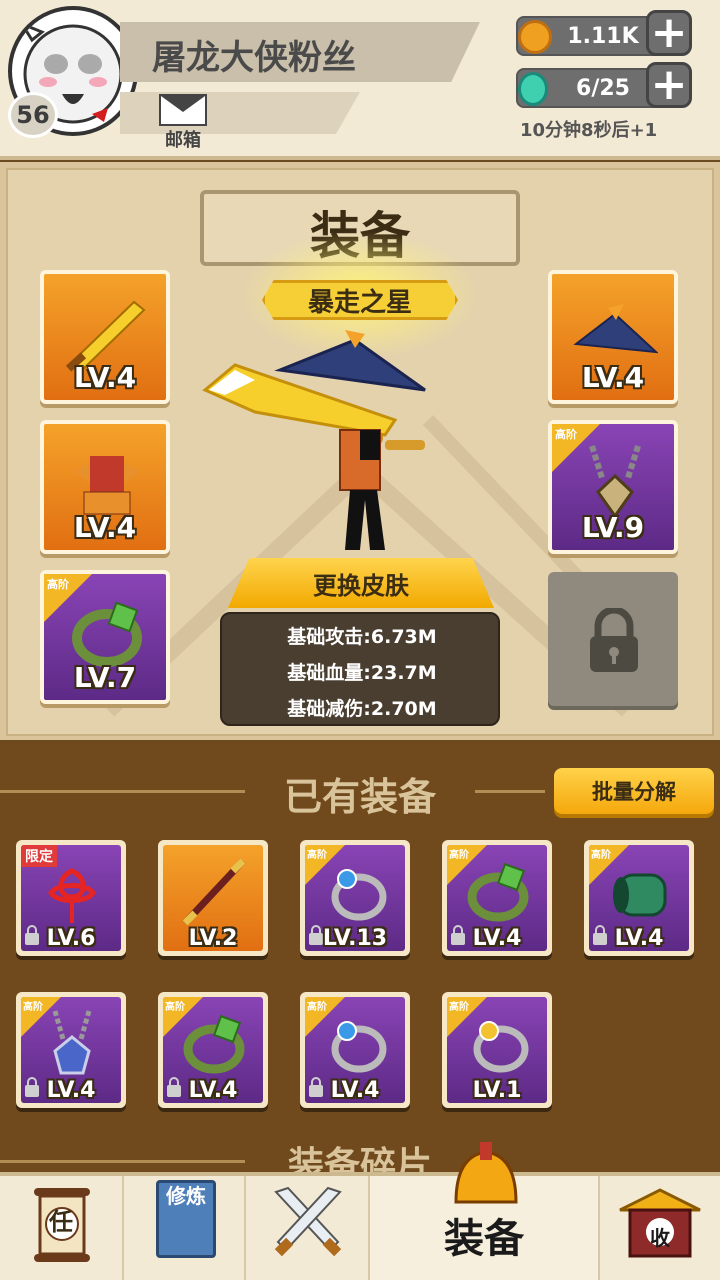  I want to click on inventory-item: 高阶 LV.1, so click(497, 1050).